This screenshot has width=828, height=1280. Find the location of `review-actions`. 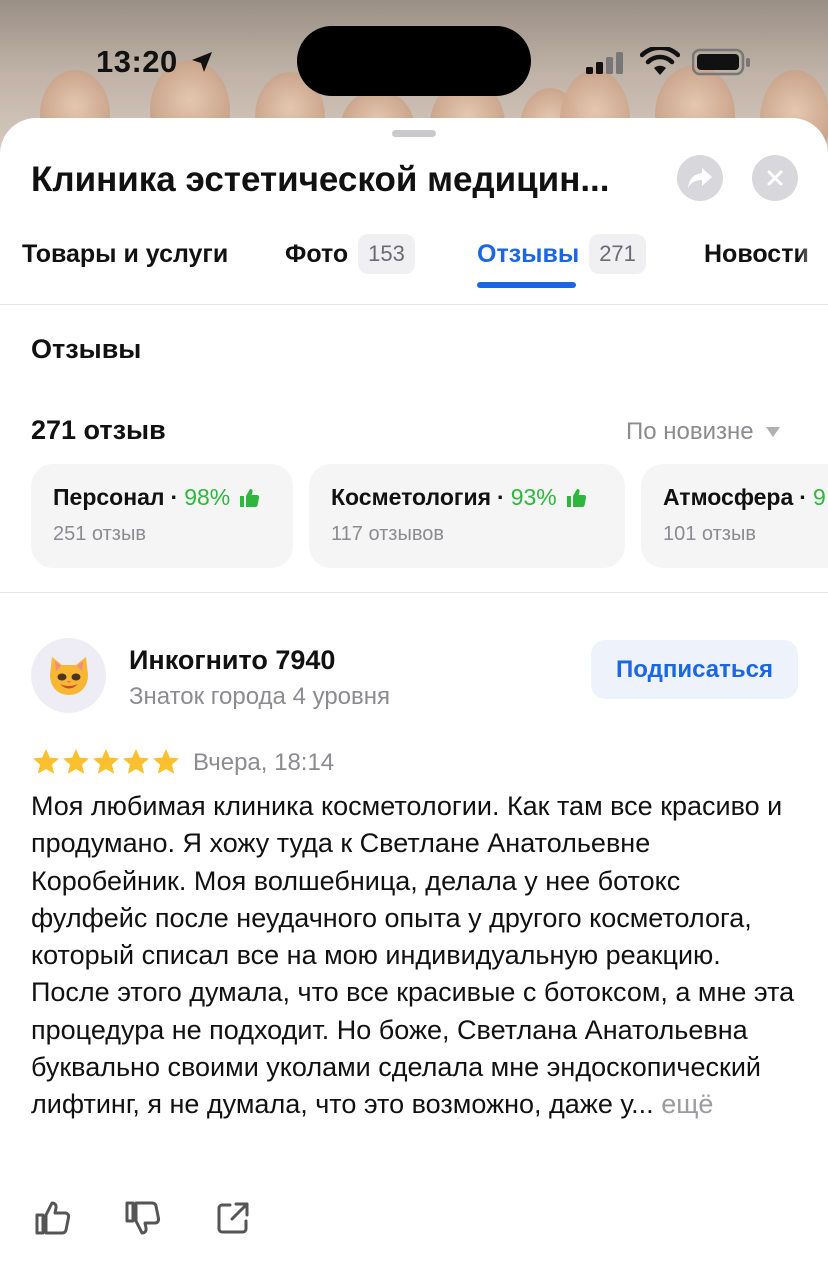

review-actions is located at coordinates (166, 1218).